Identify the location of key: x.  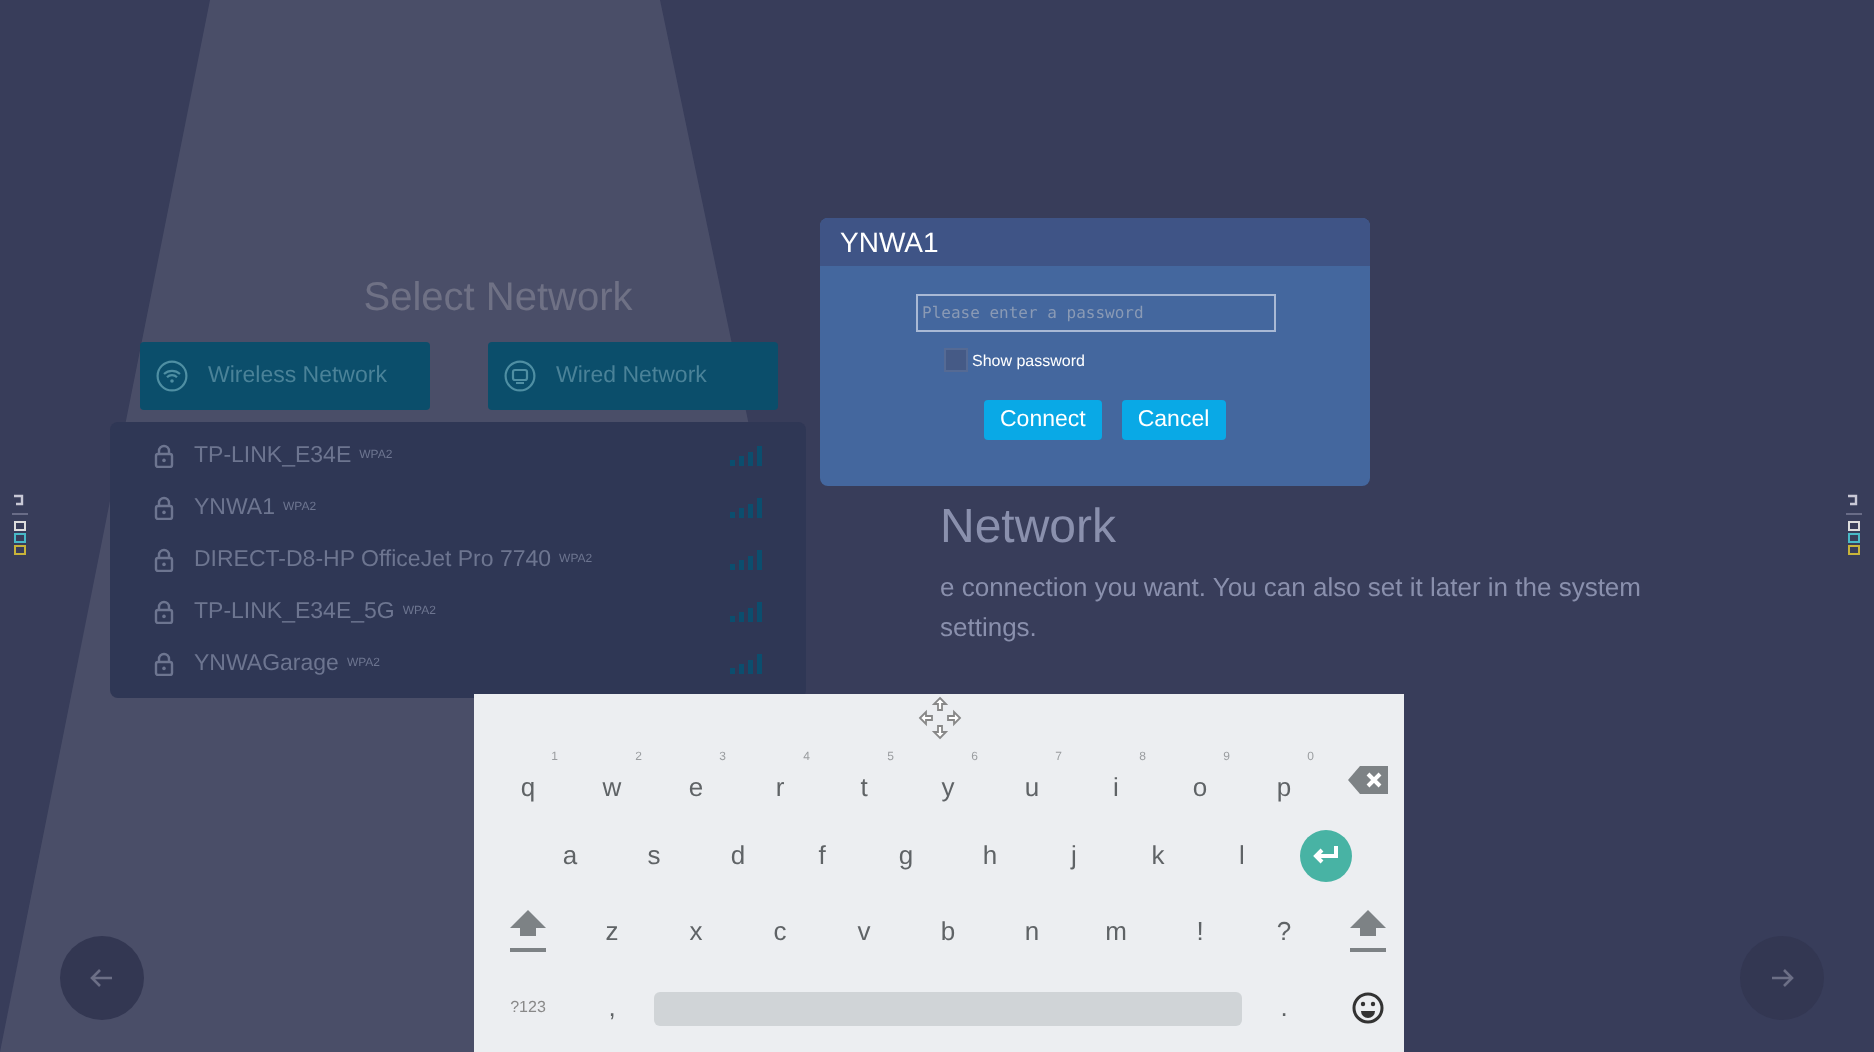
(696, 932).